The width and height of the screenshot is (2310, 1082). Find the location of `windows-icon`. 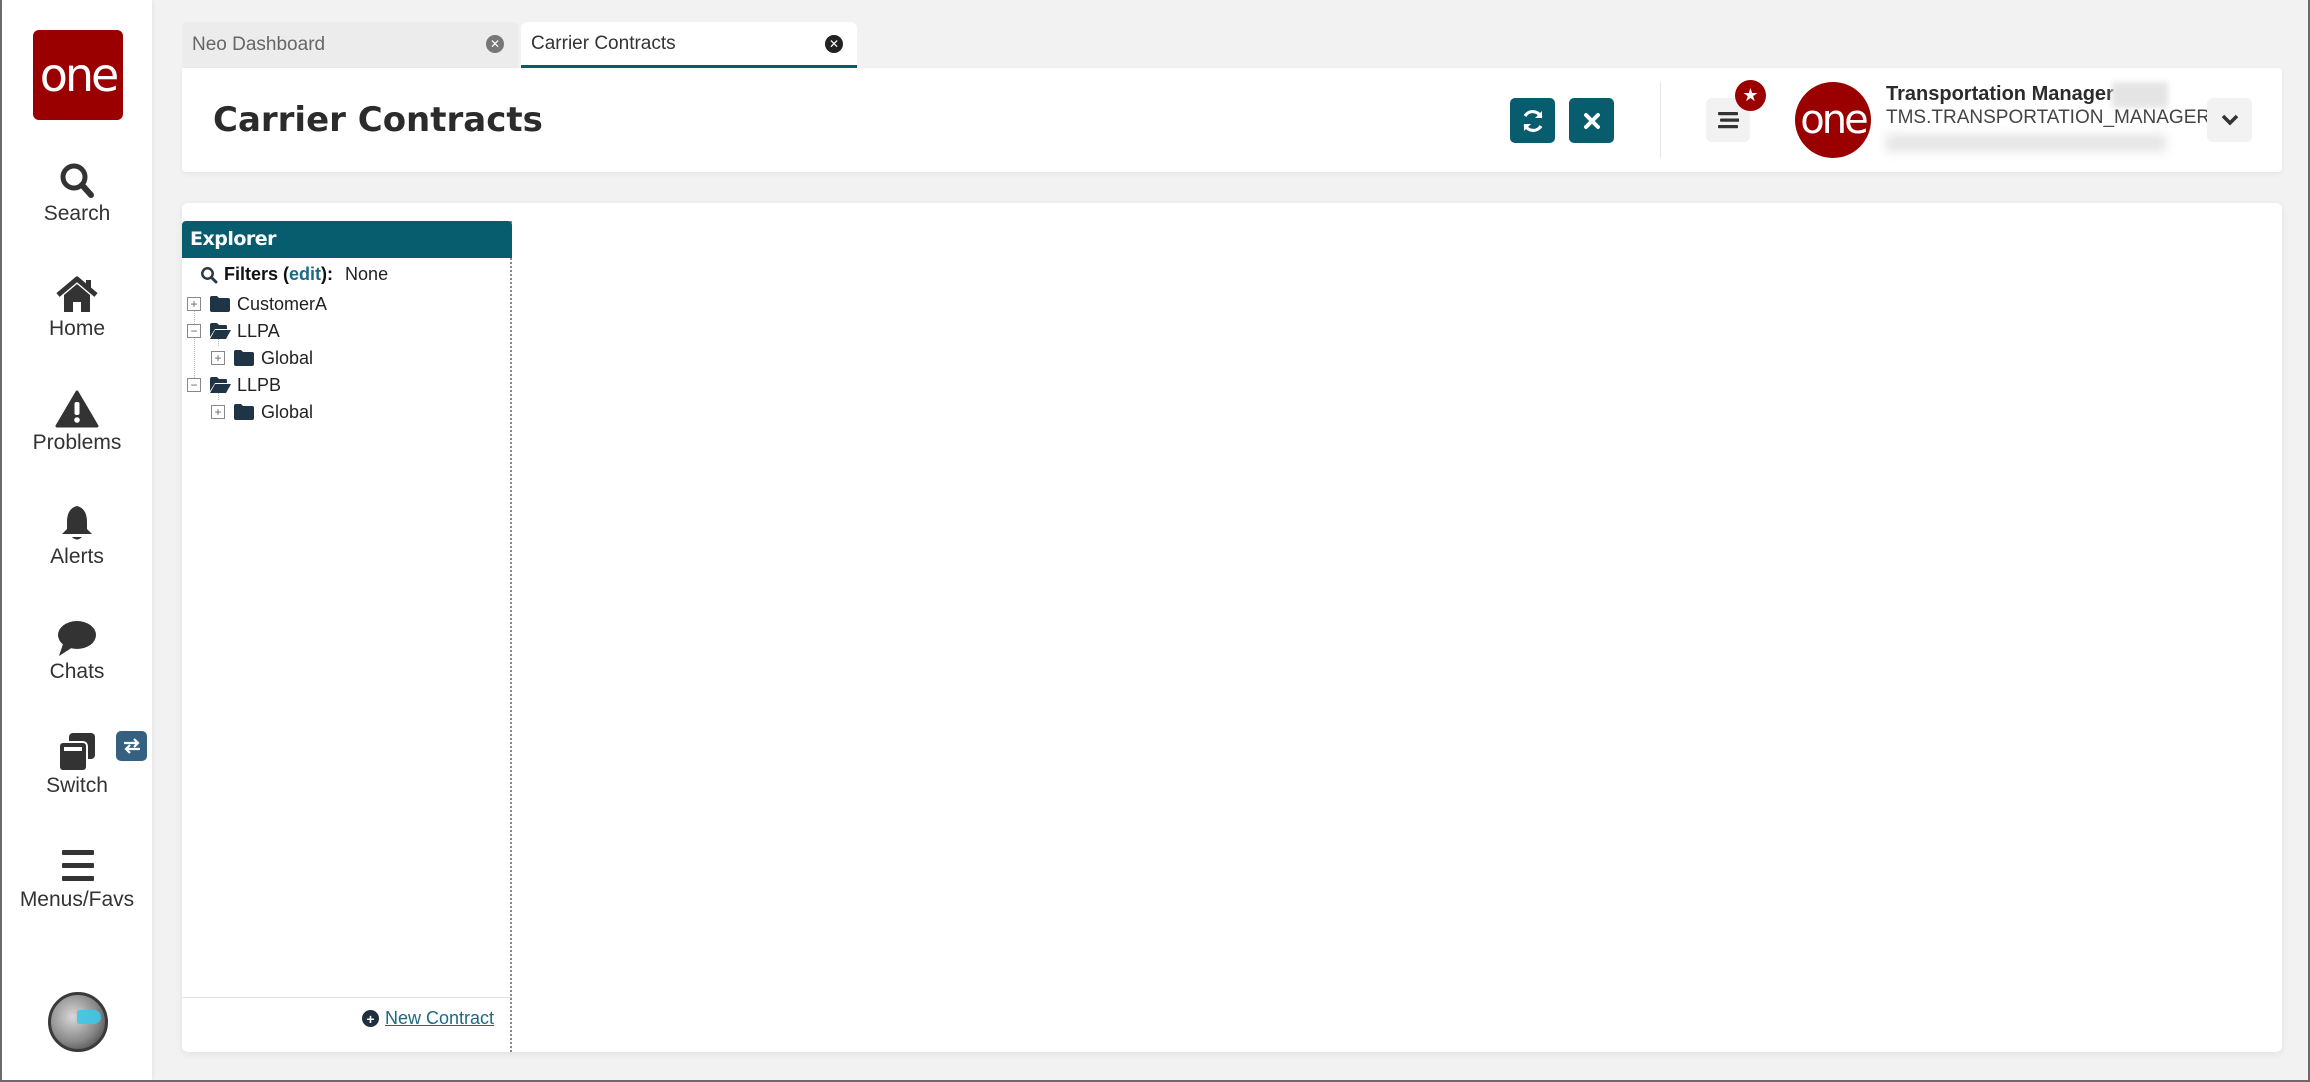

windows-icon is located at coordinates (76, 752).